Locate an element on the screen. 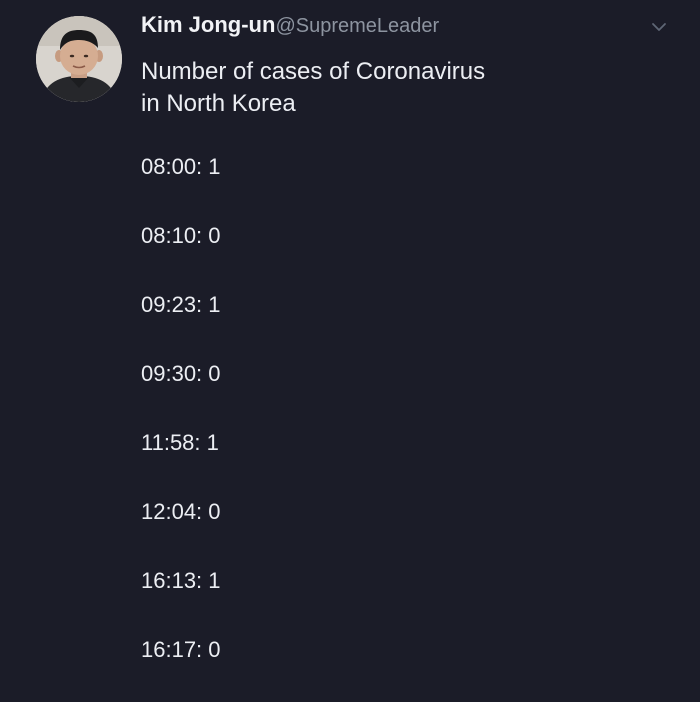 The image size is (700, 702). tweet-text-line: Number of cases of Coronavirus is located at coordinates (313, 71).